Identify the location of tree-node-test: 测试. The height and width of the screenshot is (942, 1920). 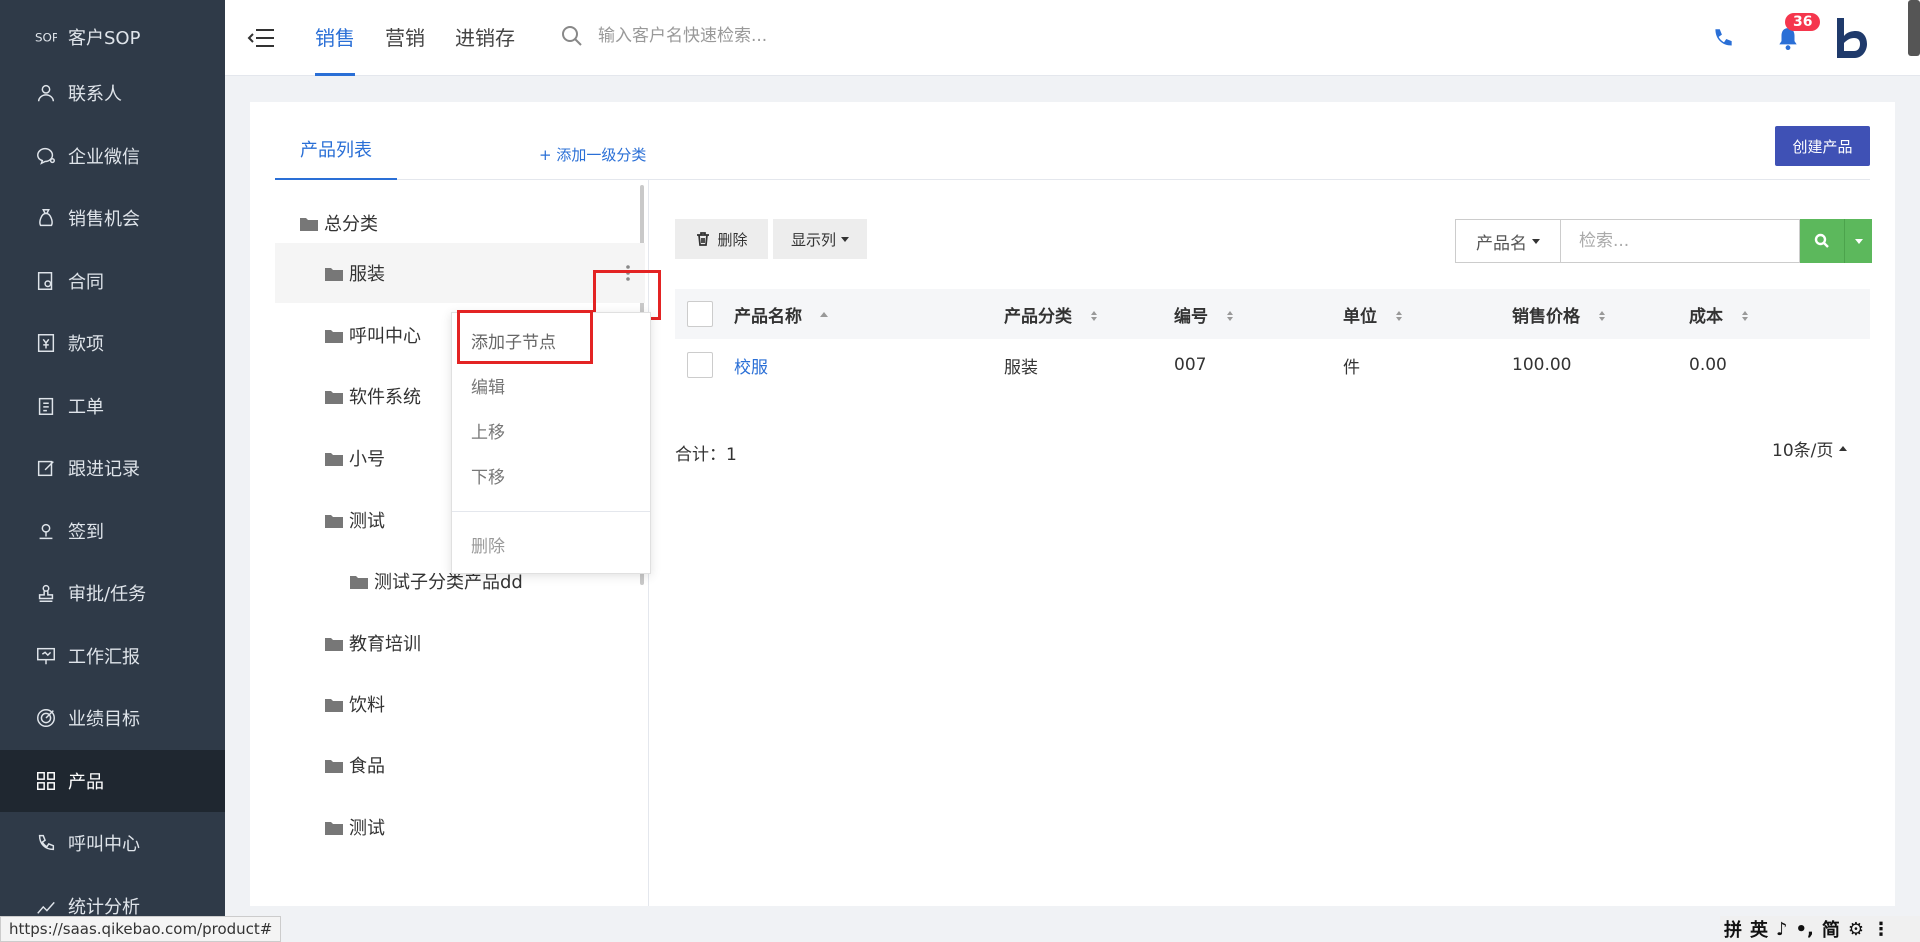
(355, 520).